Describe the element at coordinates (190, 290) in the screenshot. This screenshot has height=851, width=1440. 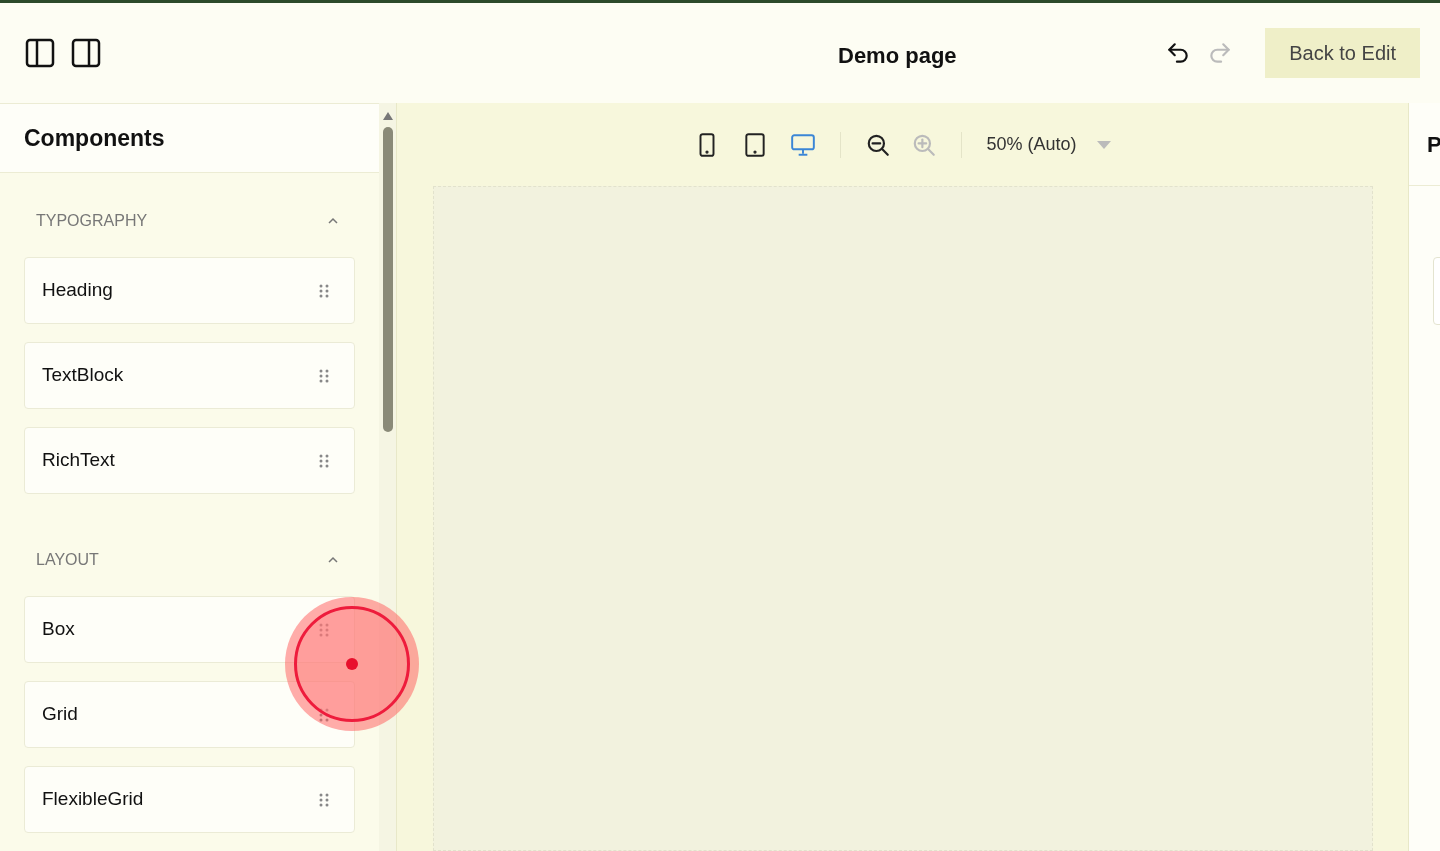
I see `component-item: Heading` at that location.